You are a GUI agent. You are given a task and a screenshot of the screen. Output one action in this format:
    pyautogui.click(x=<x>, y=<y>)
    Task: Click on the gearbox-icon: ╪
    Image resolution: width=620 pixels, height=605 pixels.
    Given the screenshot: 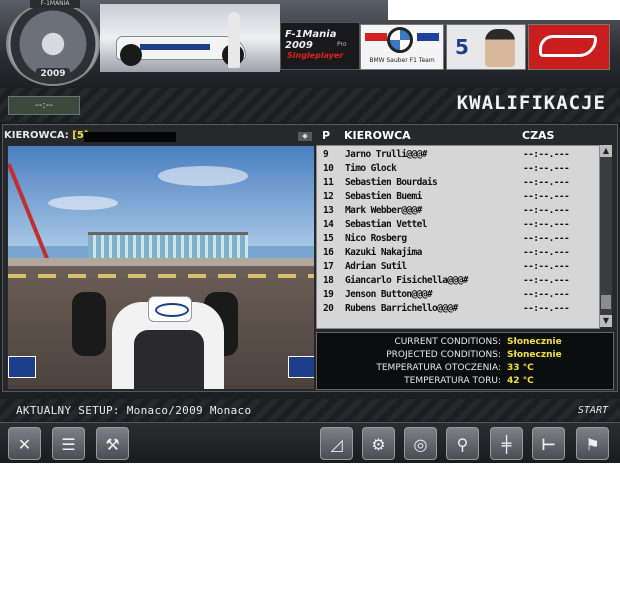 What is the action you would take?
    pyautogui.click(x=506, y=443)
    